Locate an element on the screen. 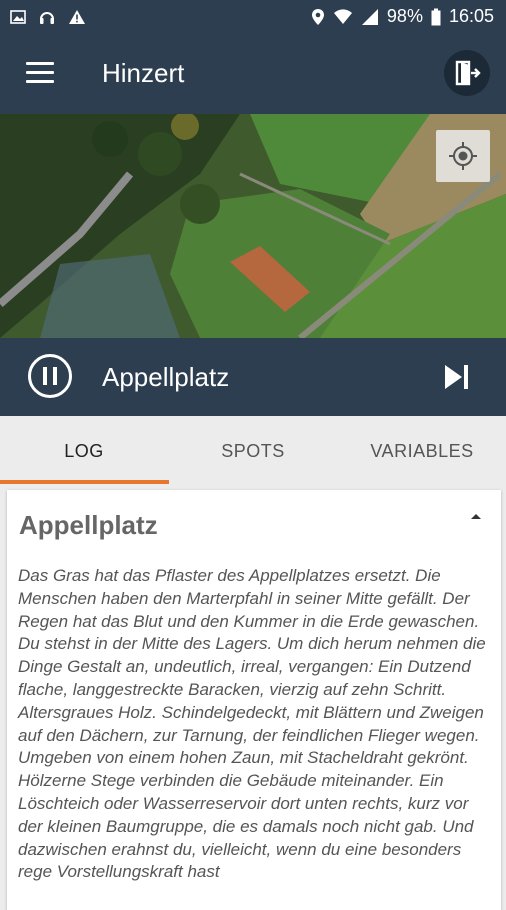  exit-icon is located at coordinates (468, 73).